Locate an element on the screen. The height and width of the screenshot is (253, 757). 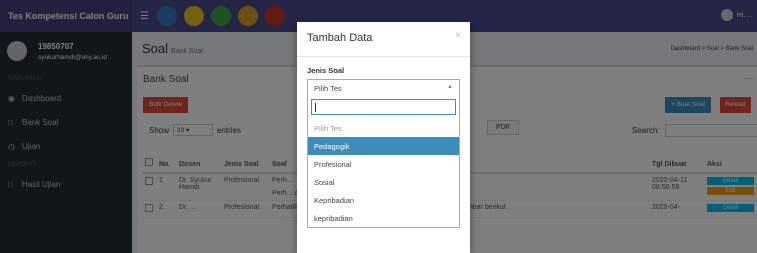
option-kepribadian-lower: kepribadian is located at coordinates (383, 218).